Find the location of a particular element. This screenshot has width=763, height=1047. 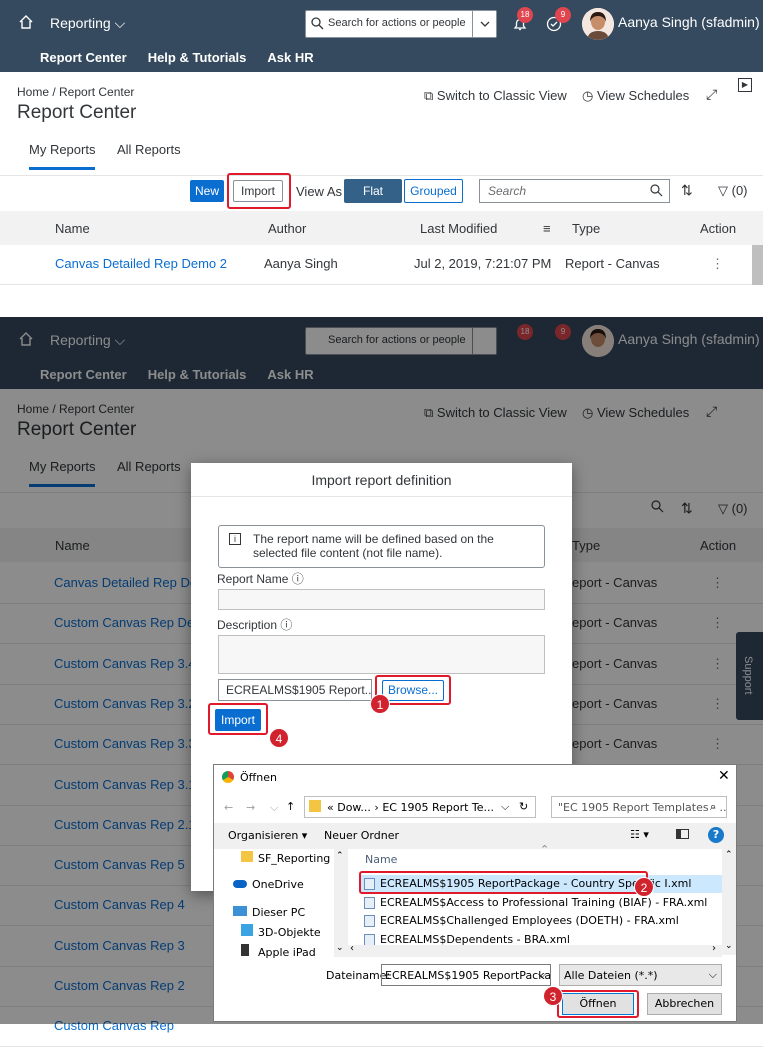

report-search-placeholder: Search is located at coordinates (507, 191).